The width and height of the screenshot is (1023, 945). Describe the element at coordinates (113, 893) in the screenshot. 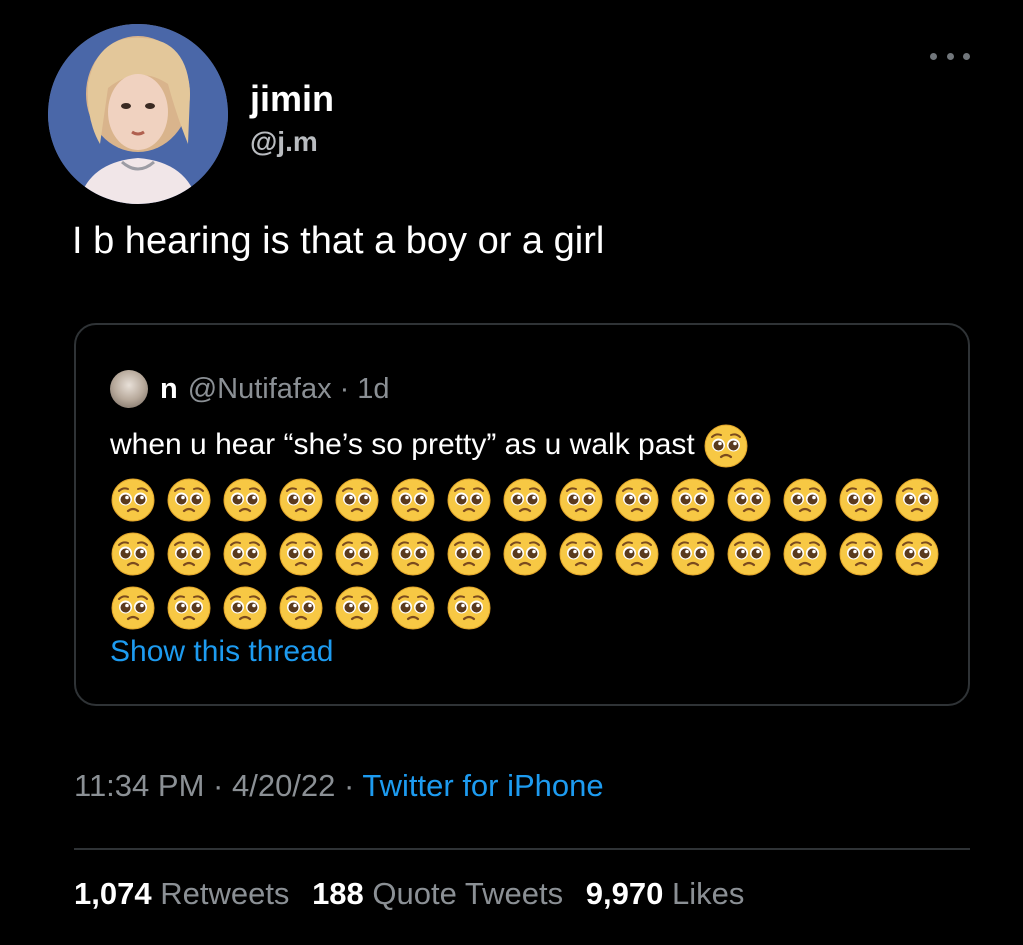

I see `retweets-count: 1,074` at that location.